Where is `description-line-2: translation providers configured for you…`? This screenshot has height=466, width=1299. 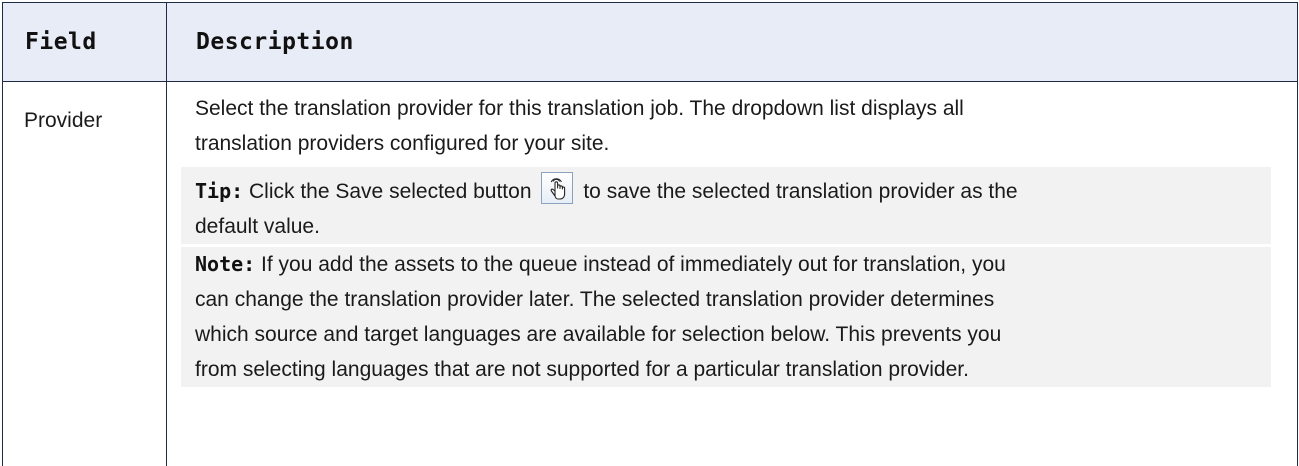
description-line-2: translation providers configured for you… is located at coordinates (402, 143).